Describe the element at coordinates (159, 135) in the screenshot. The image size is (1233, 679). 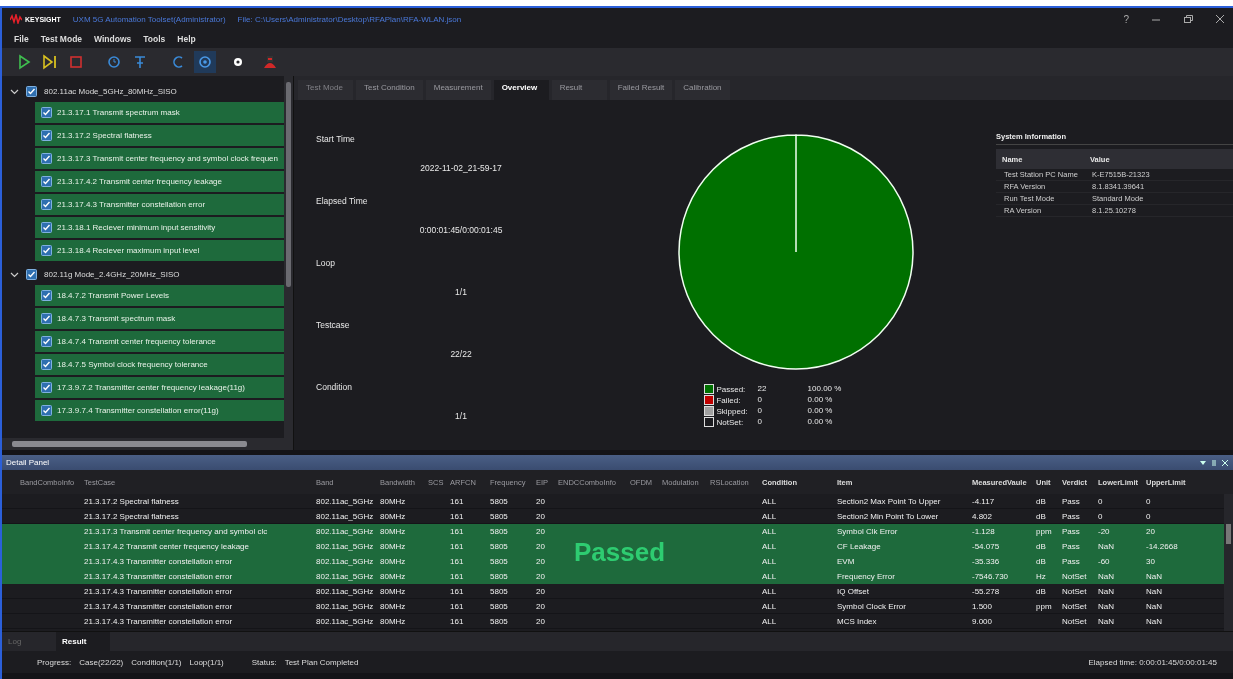
I see `tree-item: 21.3.17.2 Spectral flatness` at that location.